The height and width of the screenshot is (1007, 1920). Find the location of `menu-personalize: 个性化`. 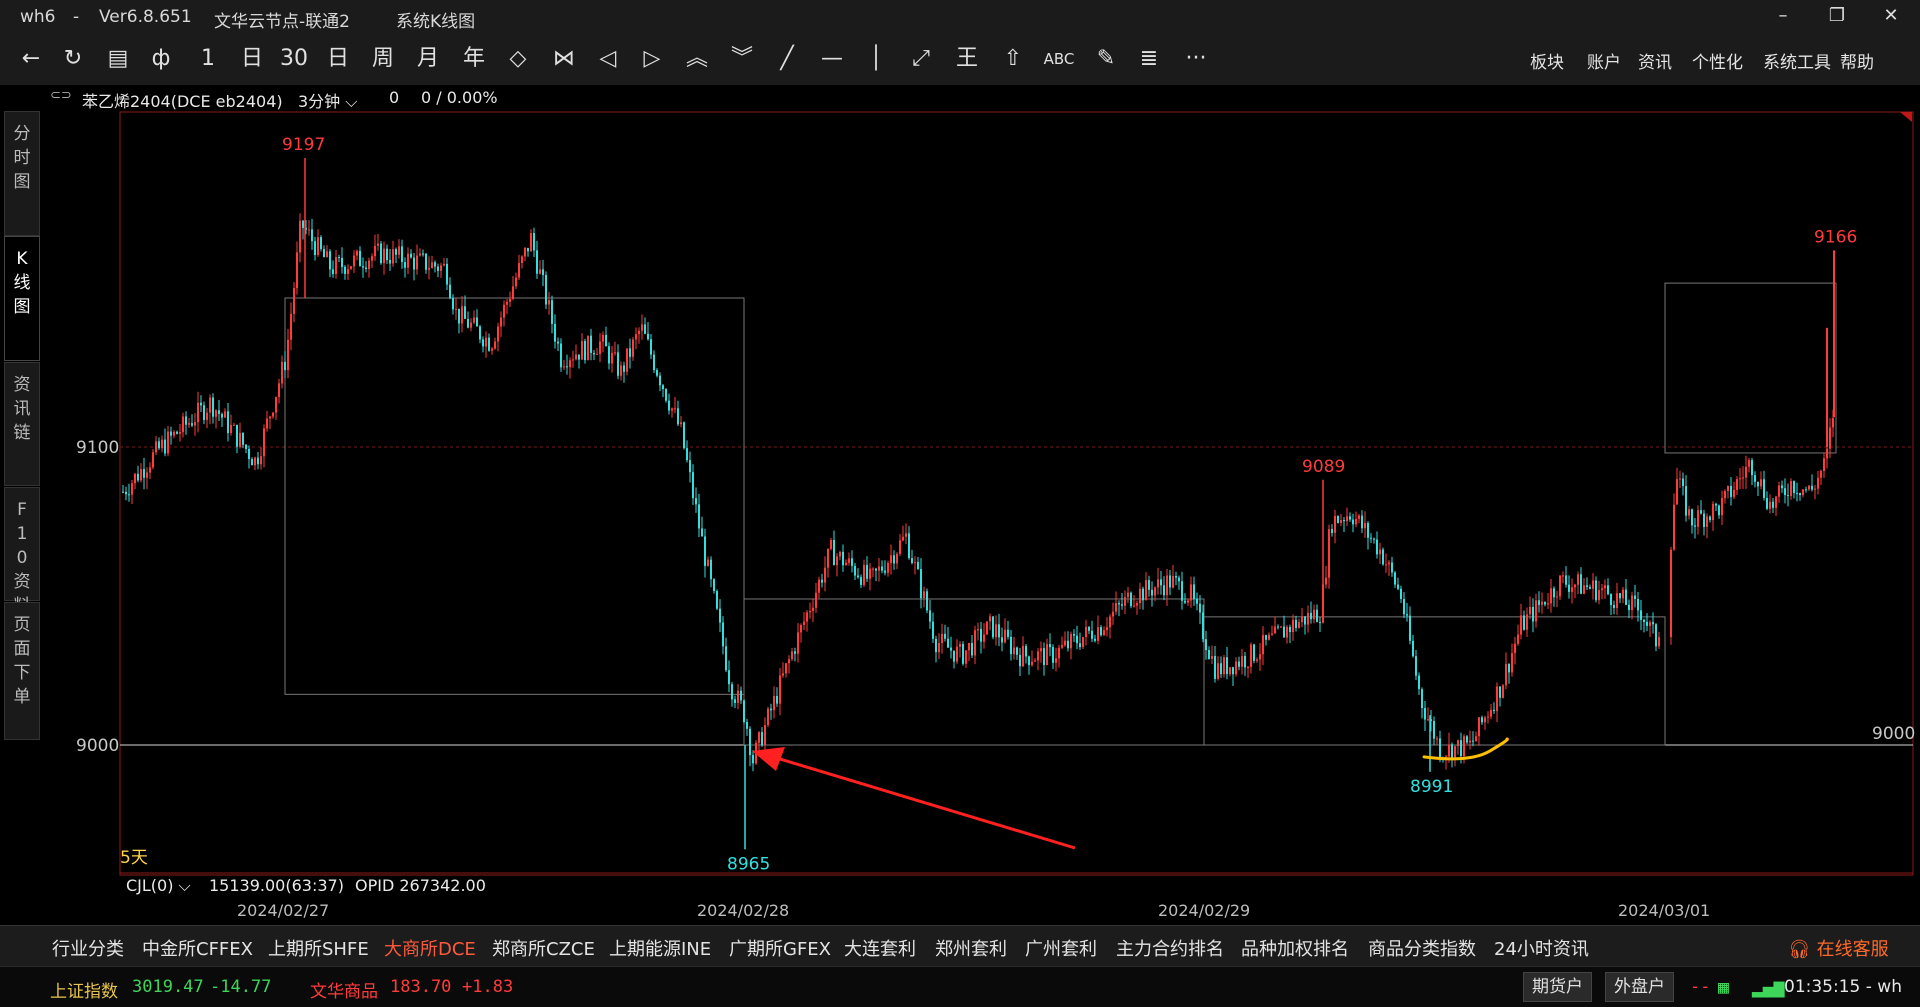

menu-personalize: 个性化 is located at coordinates (1717, 60).